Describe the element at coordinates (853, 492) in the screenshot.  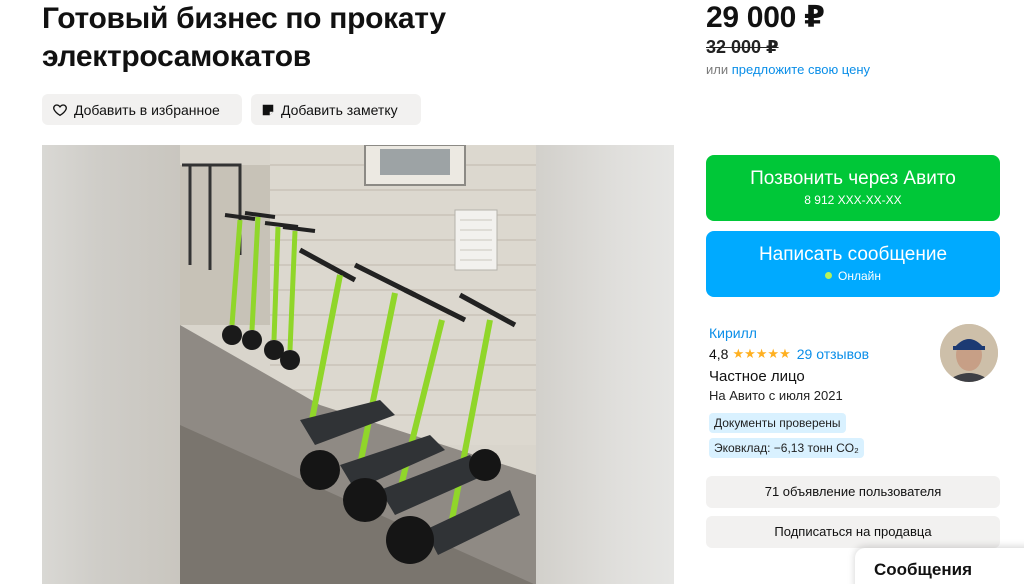
I see `user-ads-button: 71 объявление пользователя` at that location.